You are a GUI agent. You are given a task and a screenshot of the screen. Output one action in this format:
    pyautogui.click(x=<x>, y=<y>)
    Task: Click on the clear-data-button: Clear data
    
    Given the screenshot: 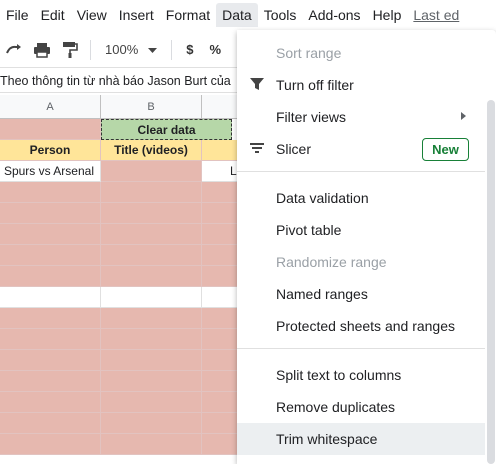 What is the action you would take?
    pyautogui.click(x=166, y=129)
    